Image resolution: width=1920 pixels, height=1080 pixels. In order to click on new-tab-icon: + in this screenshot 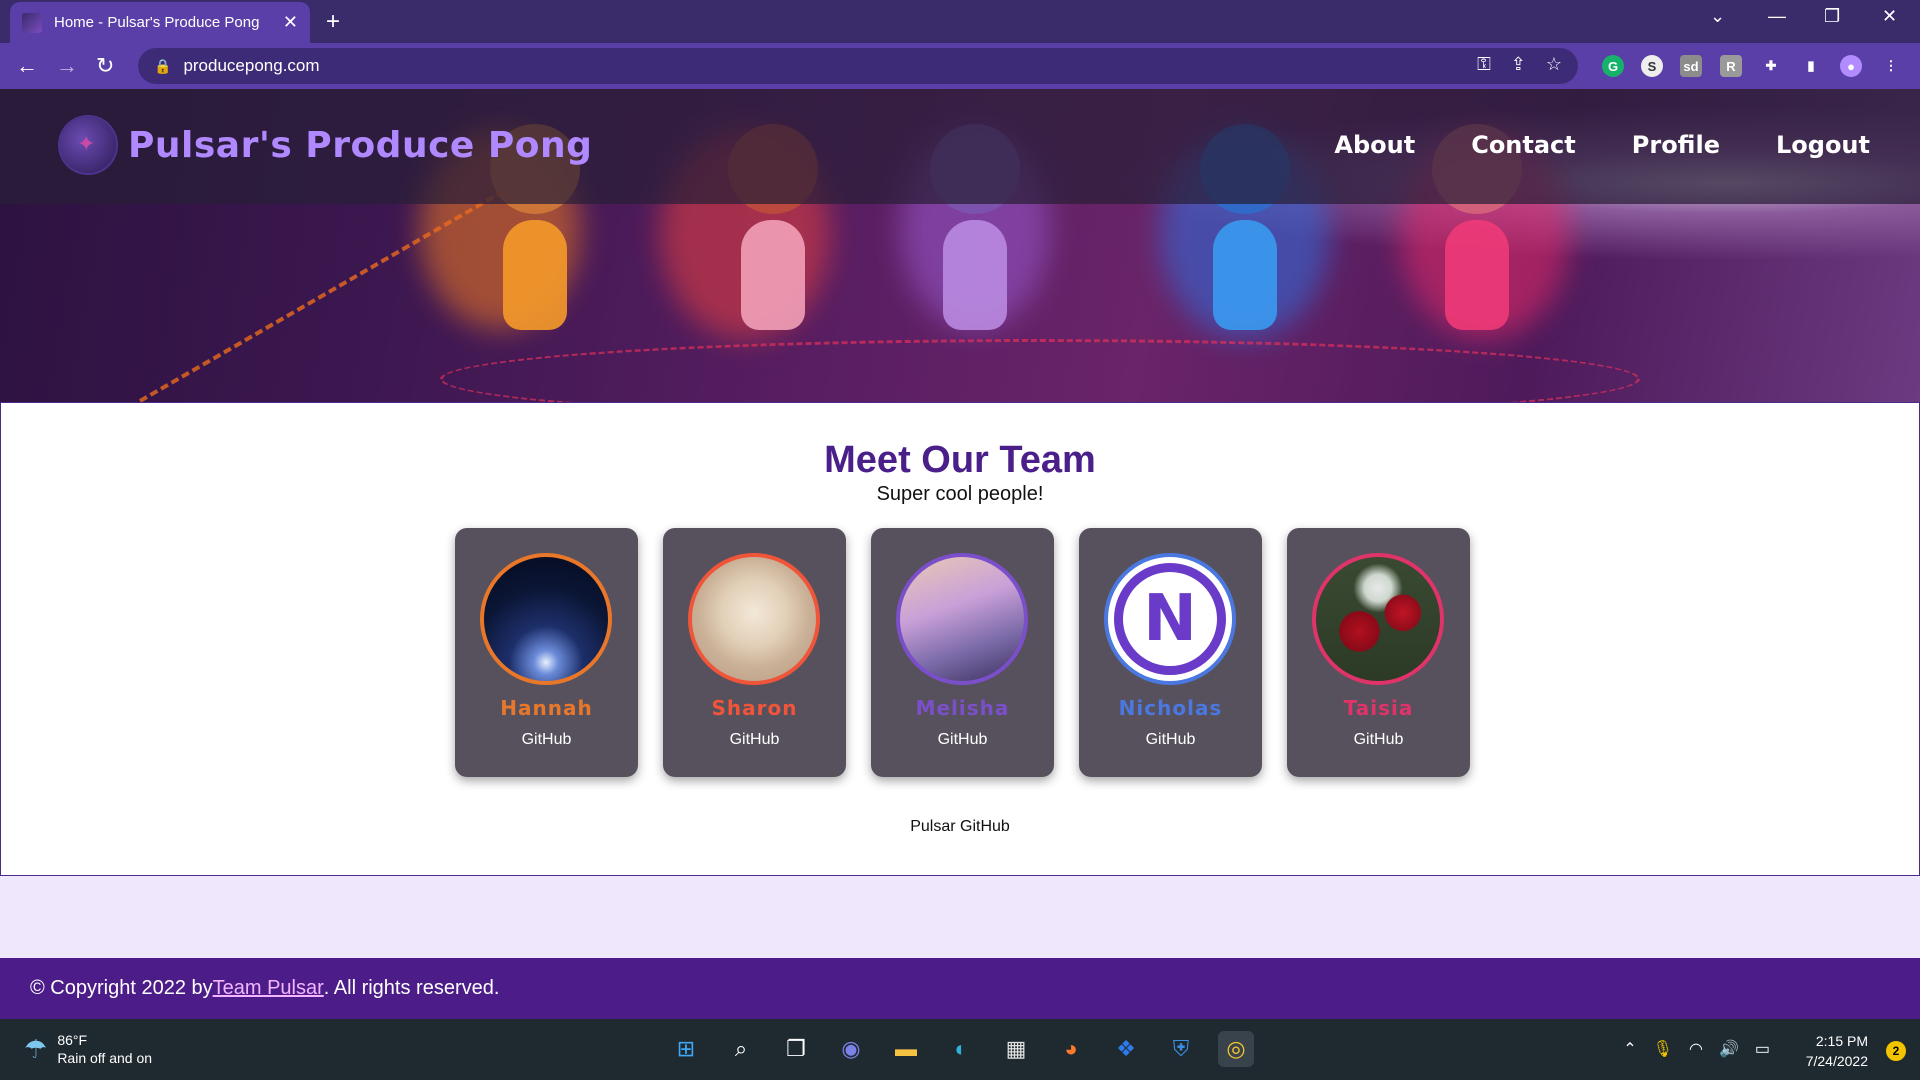, I will do `click(333, 22)`.